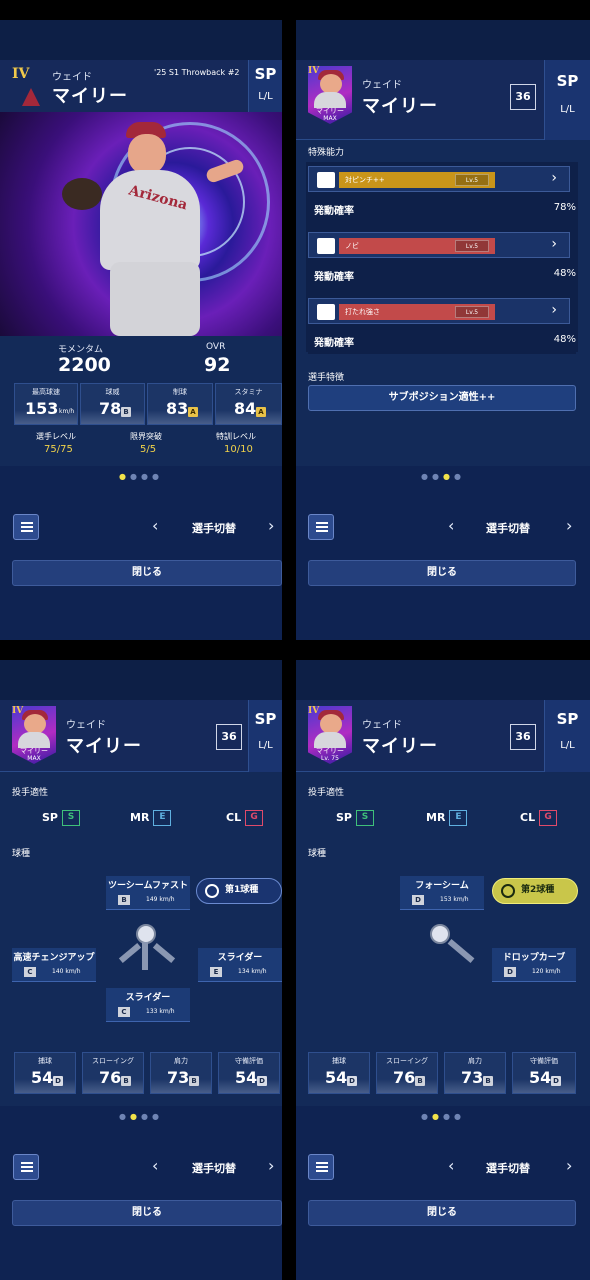 The image size is (590, 1280). What do you see at coordinates (216, 347) in the screenshot?
I see `ovr-label: OVR` at bounding box center [216, 347].